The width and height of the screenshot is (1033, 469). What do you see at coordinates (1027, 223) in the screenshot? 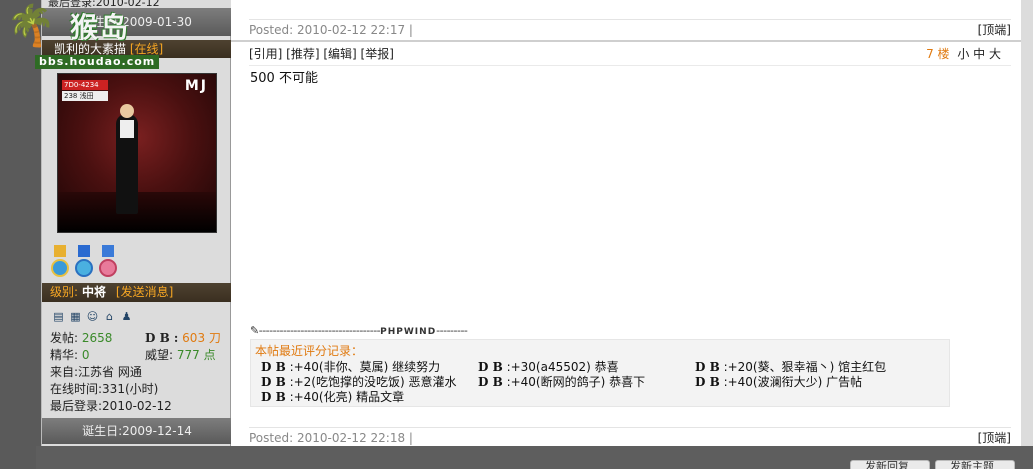
I see `right-border` at bounding box center [1027, 223].